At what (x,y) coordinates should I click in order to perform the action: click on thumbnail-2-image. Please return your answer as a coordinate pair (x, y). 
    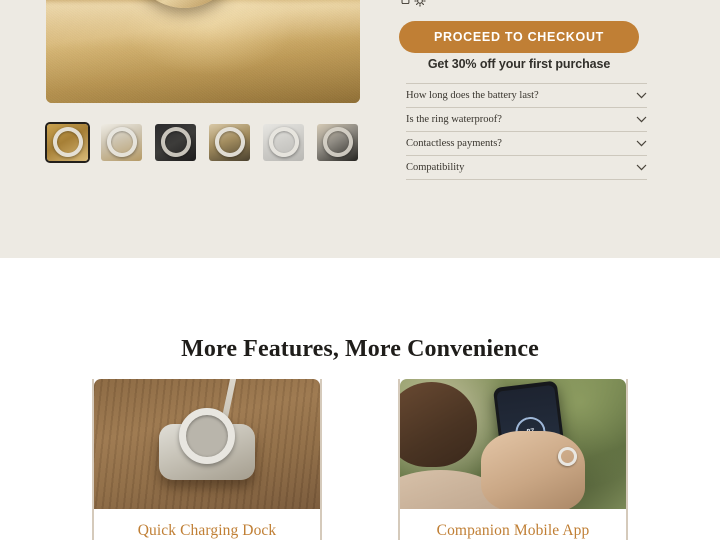
    Looking at the image, I should click on (121, 142).